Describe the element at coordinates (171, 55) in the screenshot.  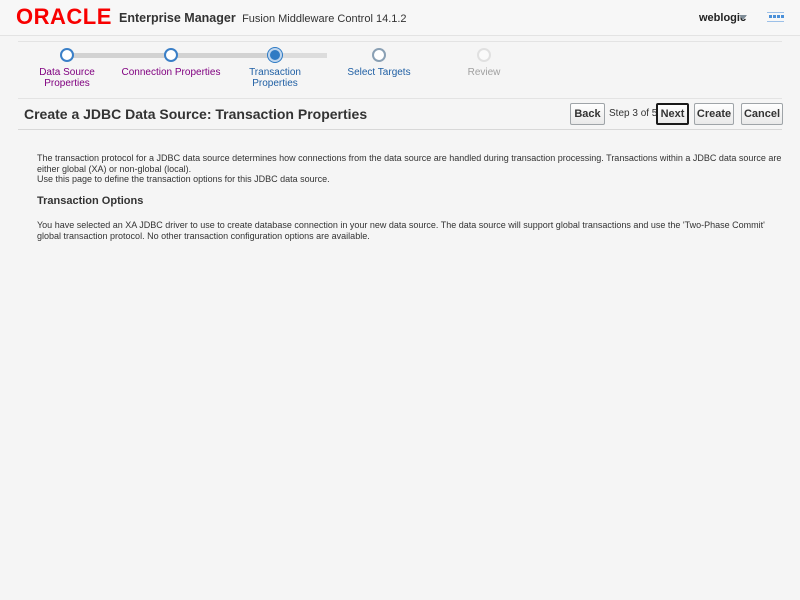
I see `train-step-2-node` at that location.